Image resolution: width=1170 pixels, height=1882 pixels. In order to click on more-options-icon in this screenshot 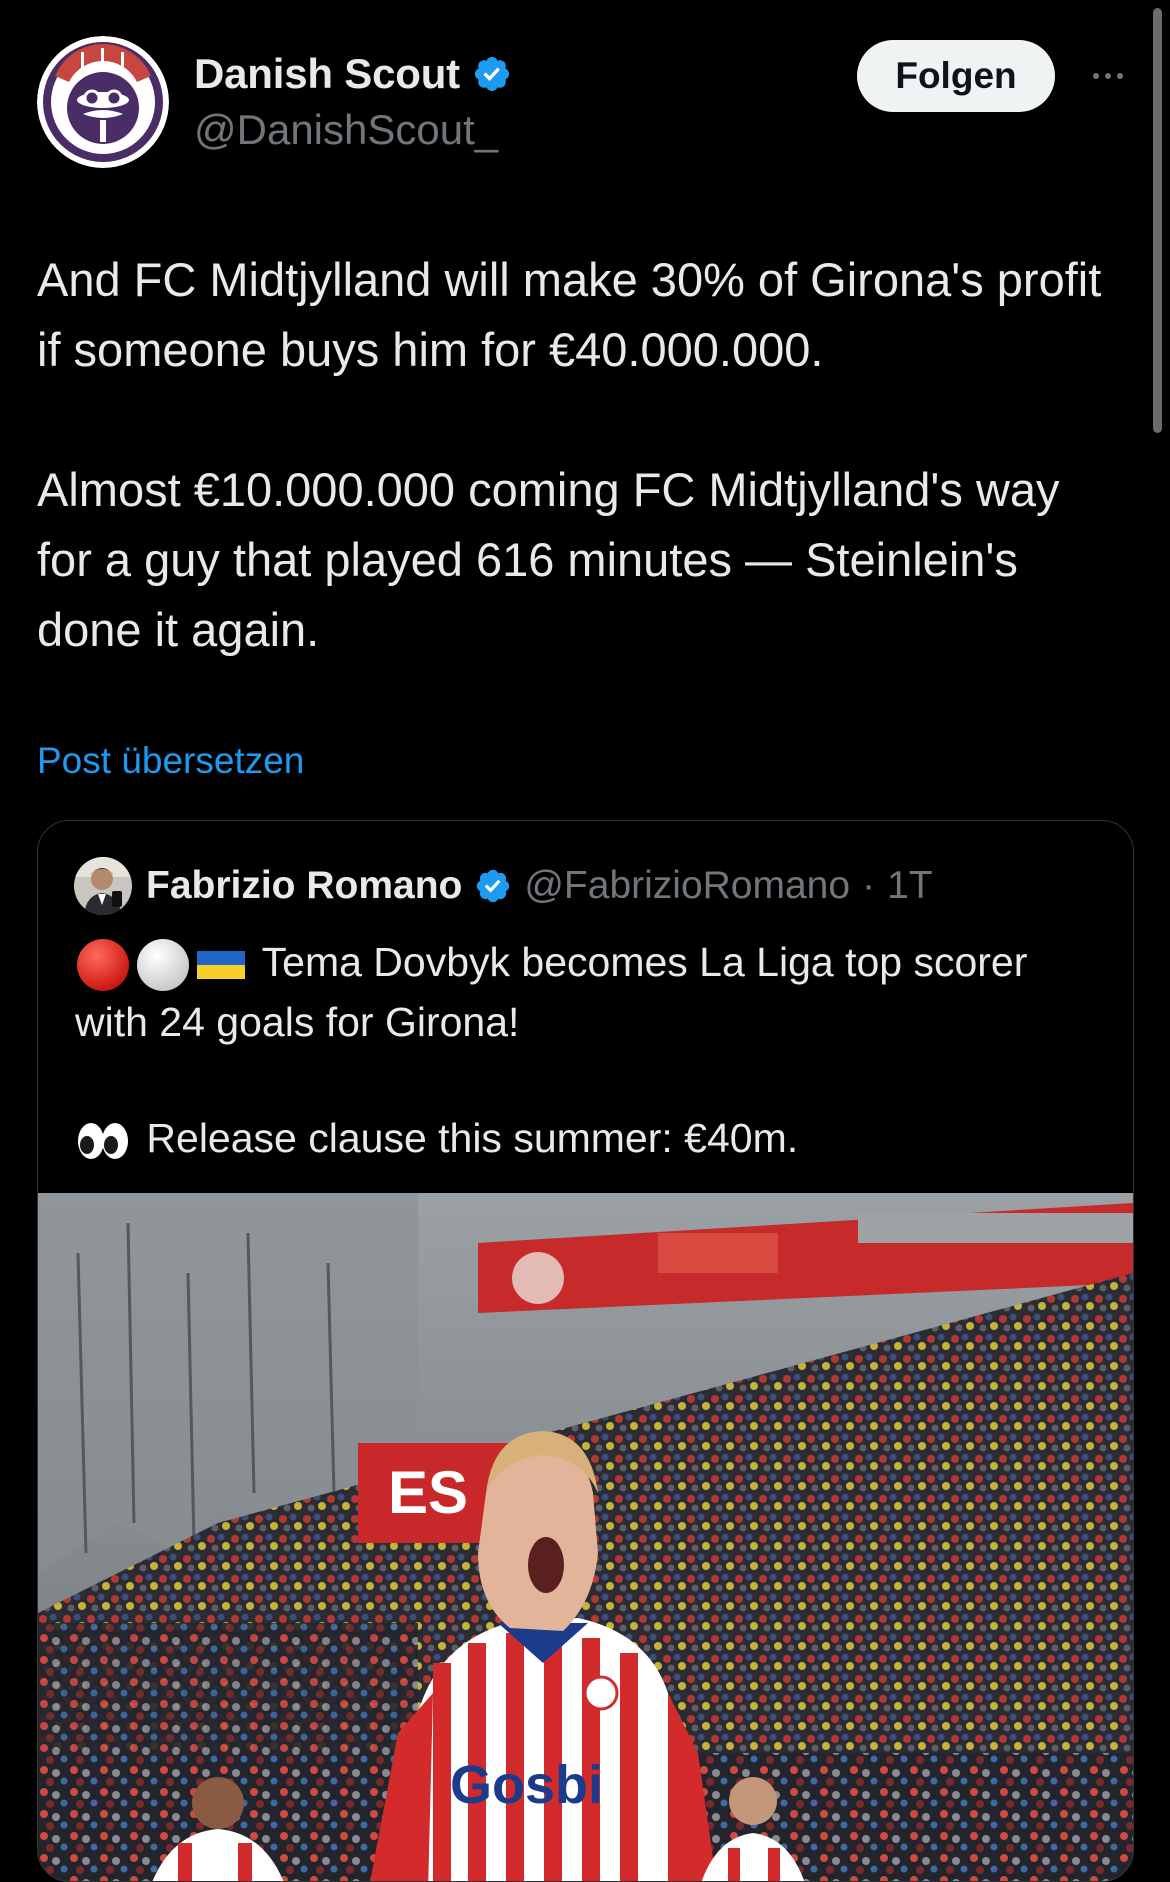, I will do `click(1108, 76)`.